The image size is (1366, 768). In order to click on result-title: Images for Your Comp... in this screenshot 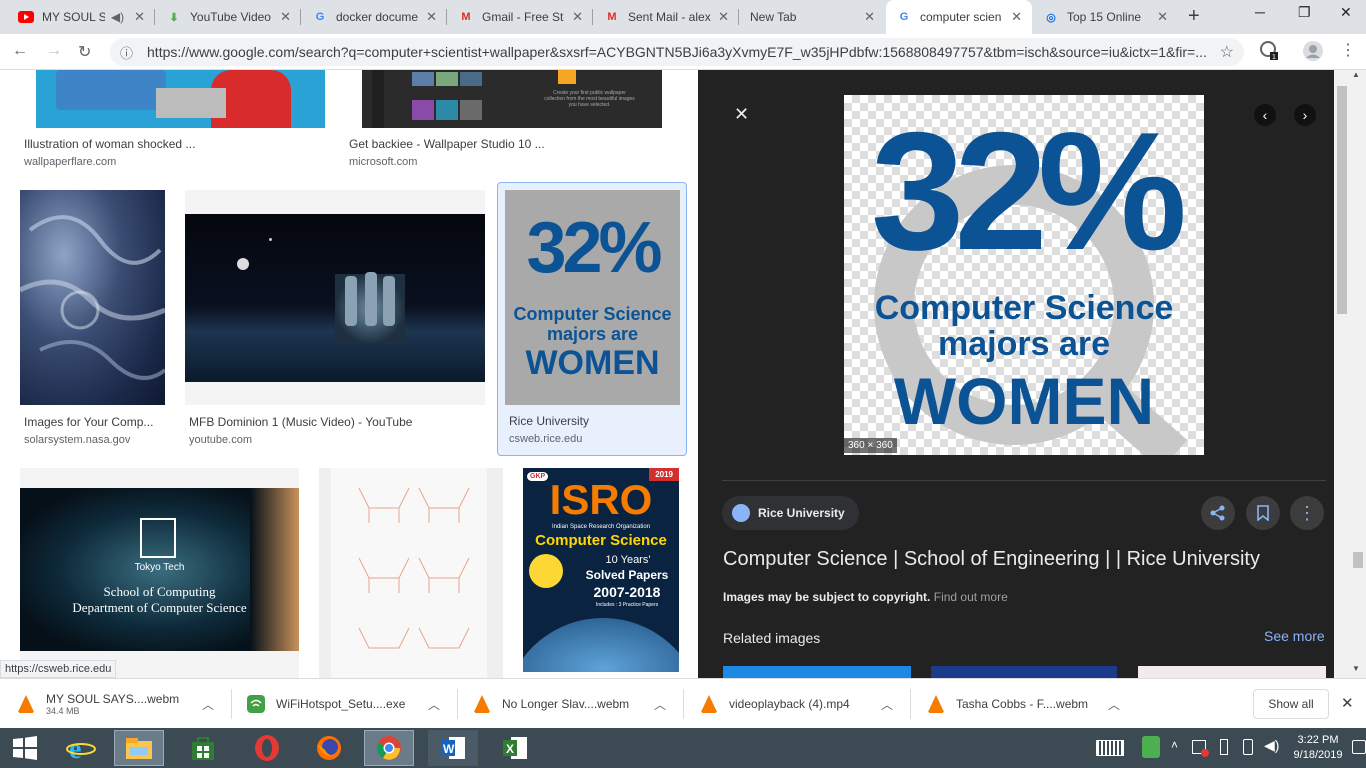, I will do `click(88, 422)`.